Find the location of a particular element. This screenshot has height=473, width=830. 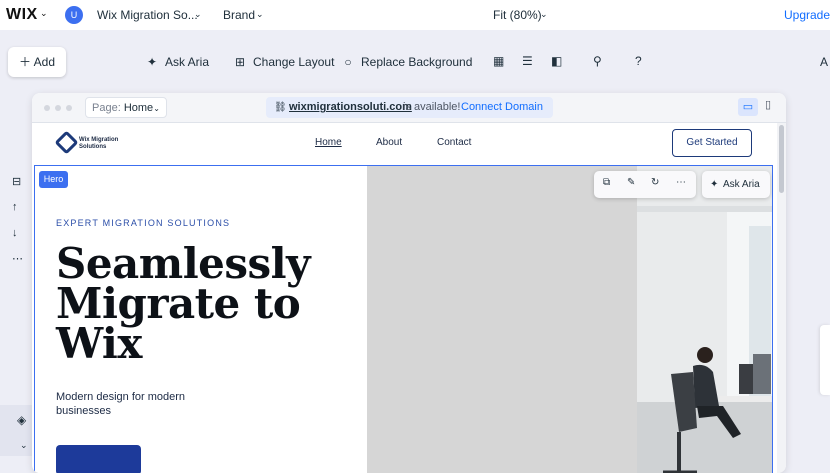

hero-section-tag: Hero is located at coordinates (53, 179).